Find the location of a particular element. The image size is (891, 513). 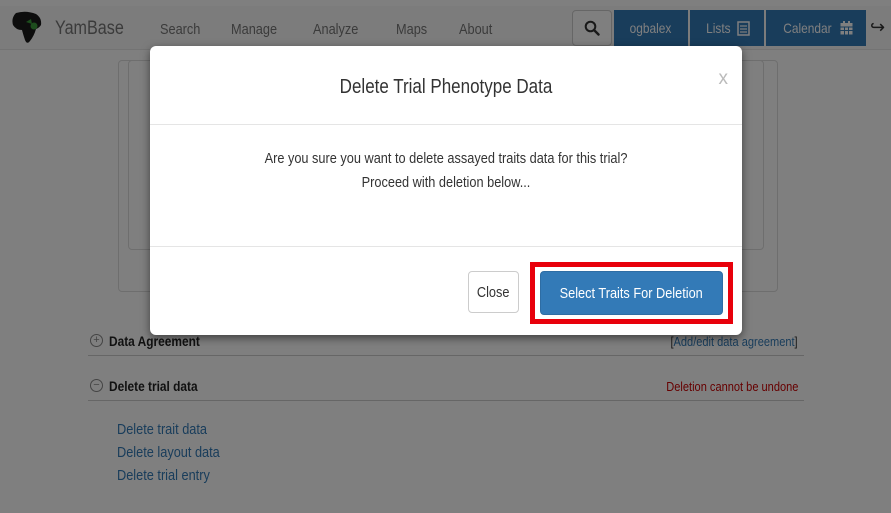

close-icon: x is located at coordinates (724, 79).